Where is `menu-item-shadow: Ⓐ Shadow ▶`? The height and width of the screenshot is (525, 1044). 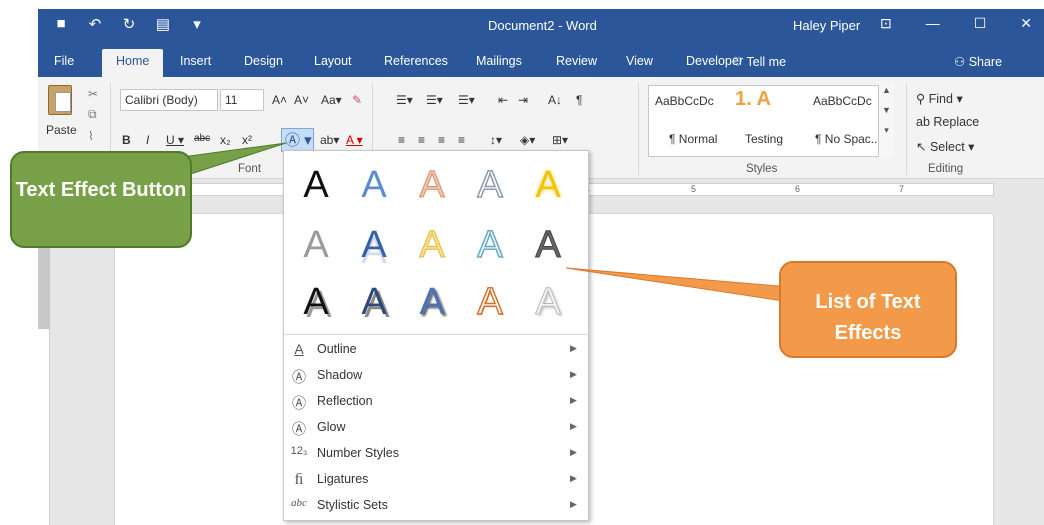 menu-item-shadow: Ⓐ Shadow ▶ is located at coordinates (436, 376).